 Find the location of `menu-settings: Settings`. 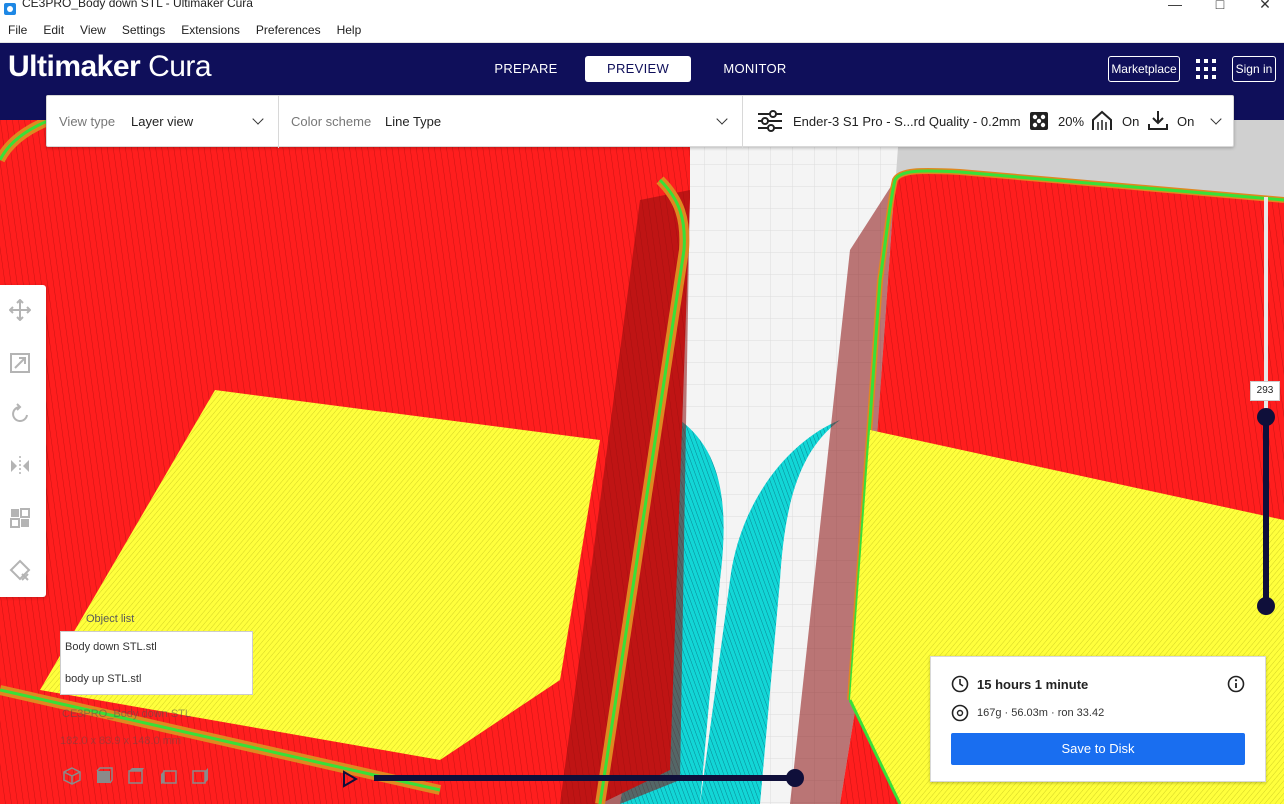

menu-settings: Settings is located at coordinates (143, 30).